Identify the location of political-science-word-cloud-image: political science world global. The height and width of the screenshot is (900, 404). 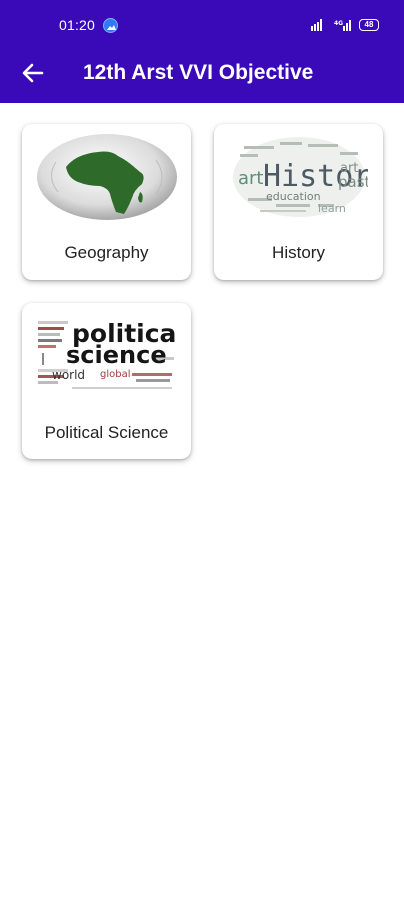
(108, 354).